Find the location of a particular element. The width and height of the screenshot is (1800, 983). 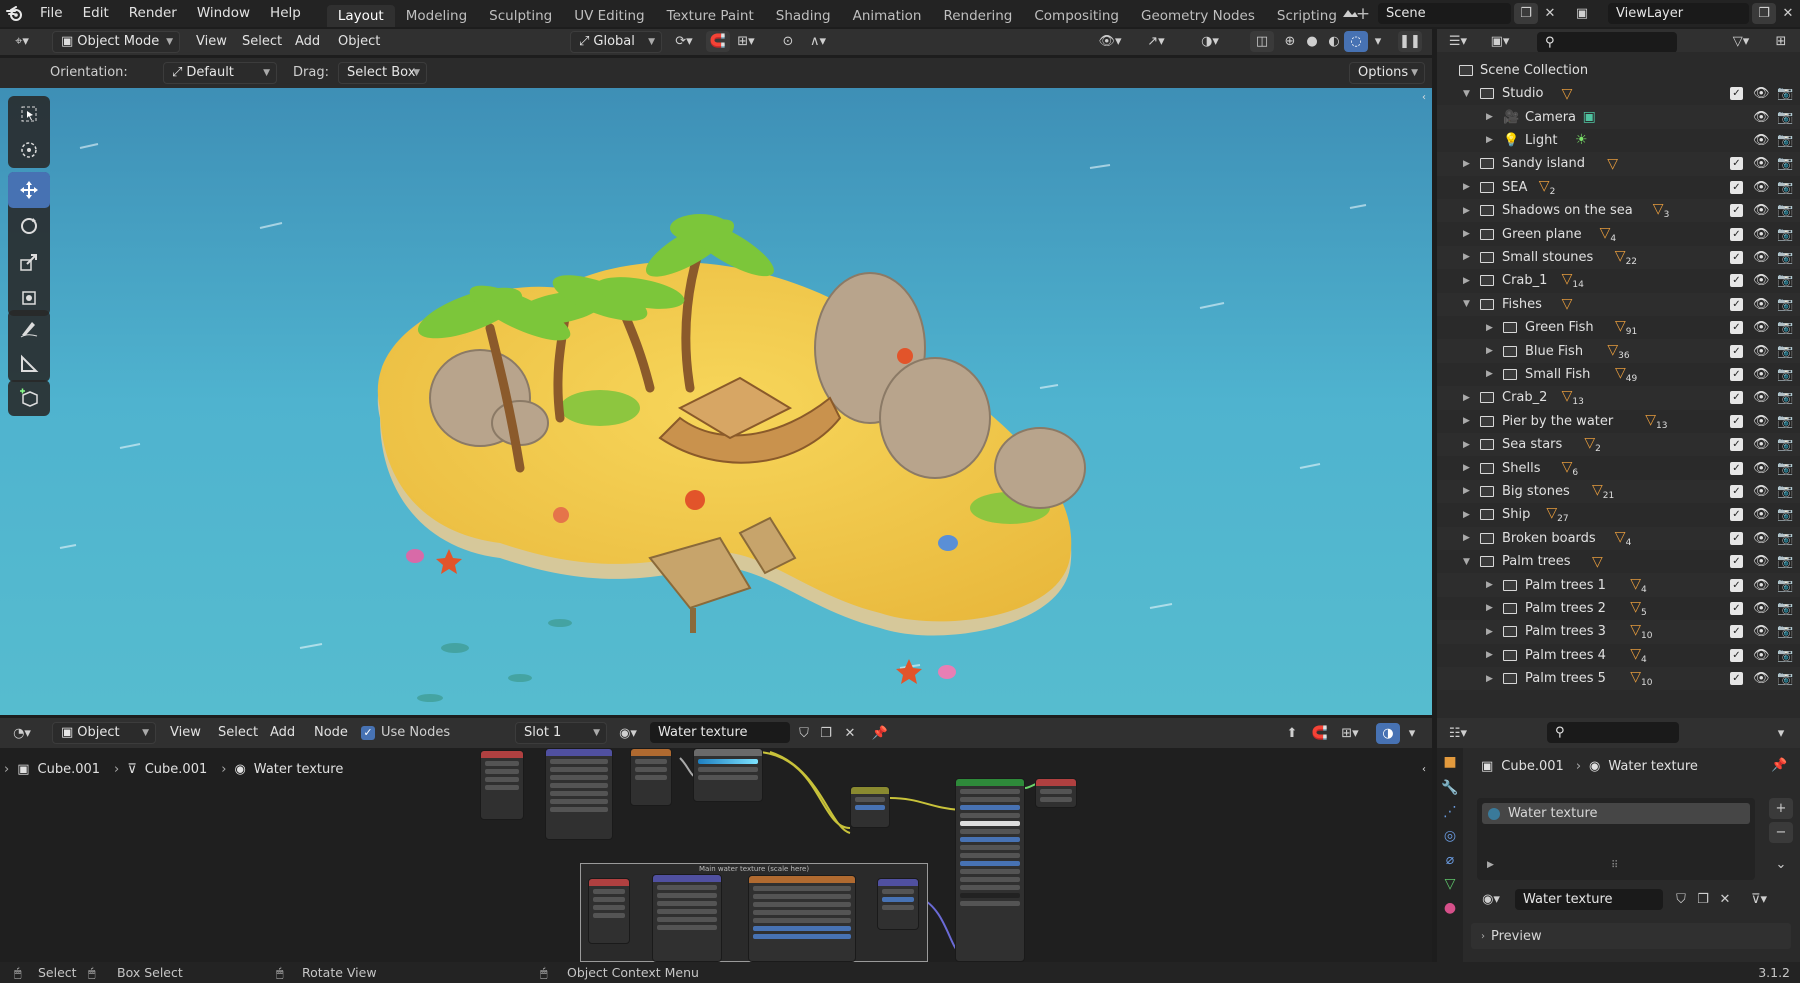

outliner-item-big-stones: ▶ Big stones ▽21 ✓ 👁 📷 is located at coordinates (1618, 491).